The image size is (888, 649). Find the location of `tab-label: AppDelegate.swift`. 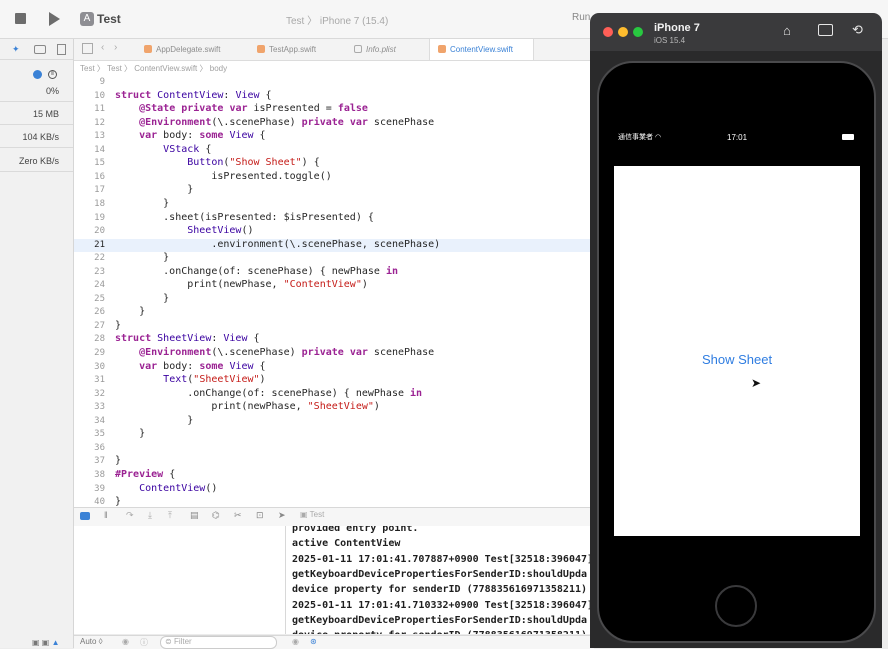

tab-label: AppDelegate.swift is located at coordinates (188, 49).